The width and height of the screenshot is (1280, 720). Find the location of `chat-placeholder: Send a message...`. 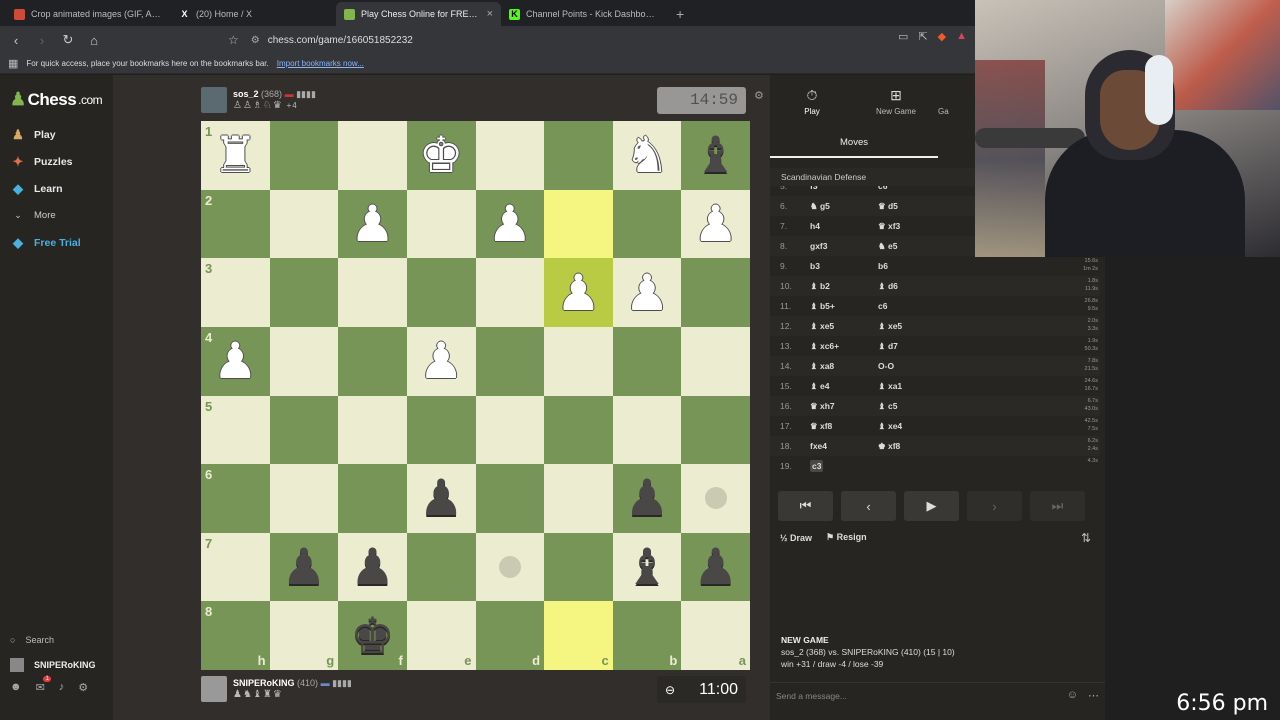

chat-placeholder: Send a message... is located at coordinates (811, 696).